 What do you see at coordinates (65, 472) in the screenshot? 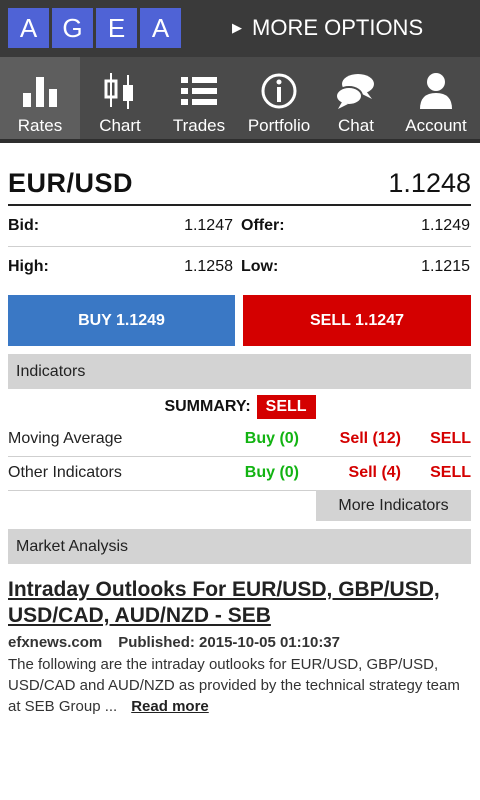
I see `indicator-name: Other Indicators` at bounding box center [65, 472].